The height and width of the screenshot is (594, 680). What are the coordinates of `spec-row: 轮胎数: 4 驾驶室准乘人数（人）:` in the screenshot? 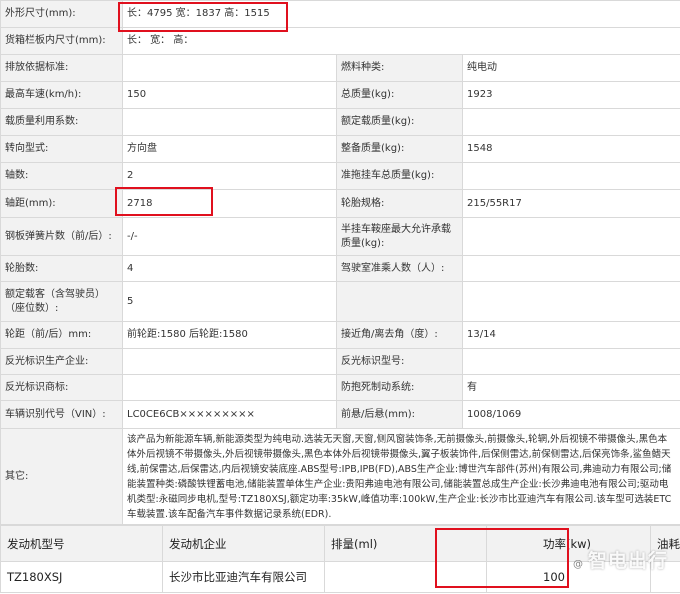 It's located at (340, 268).